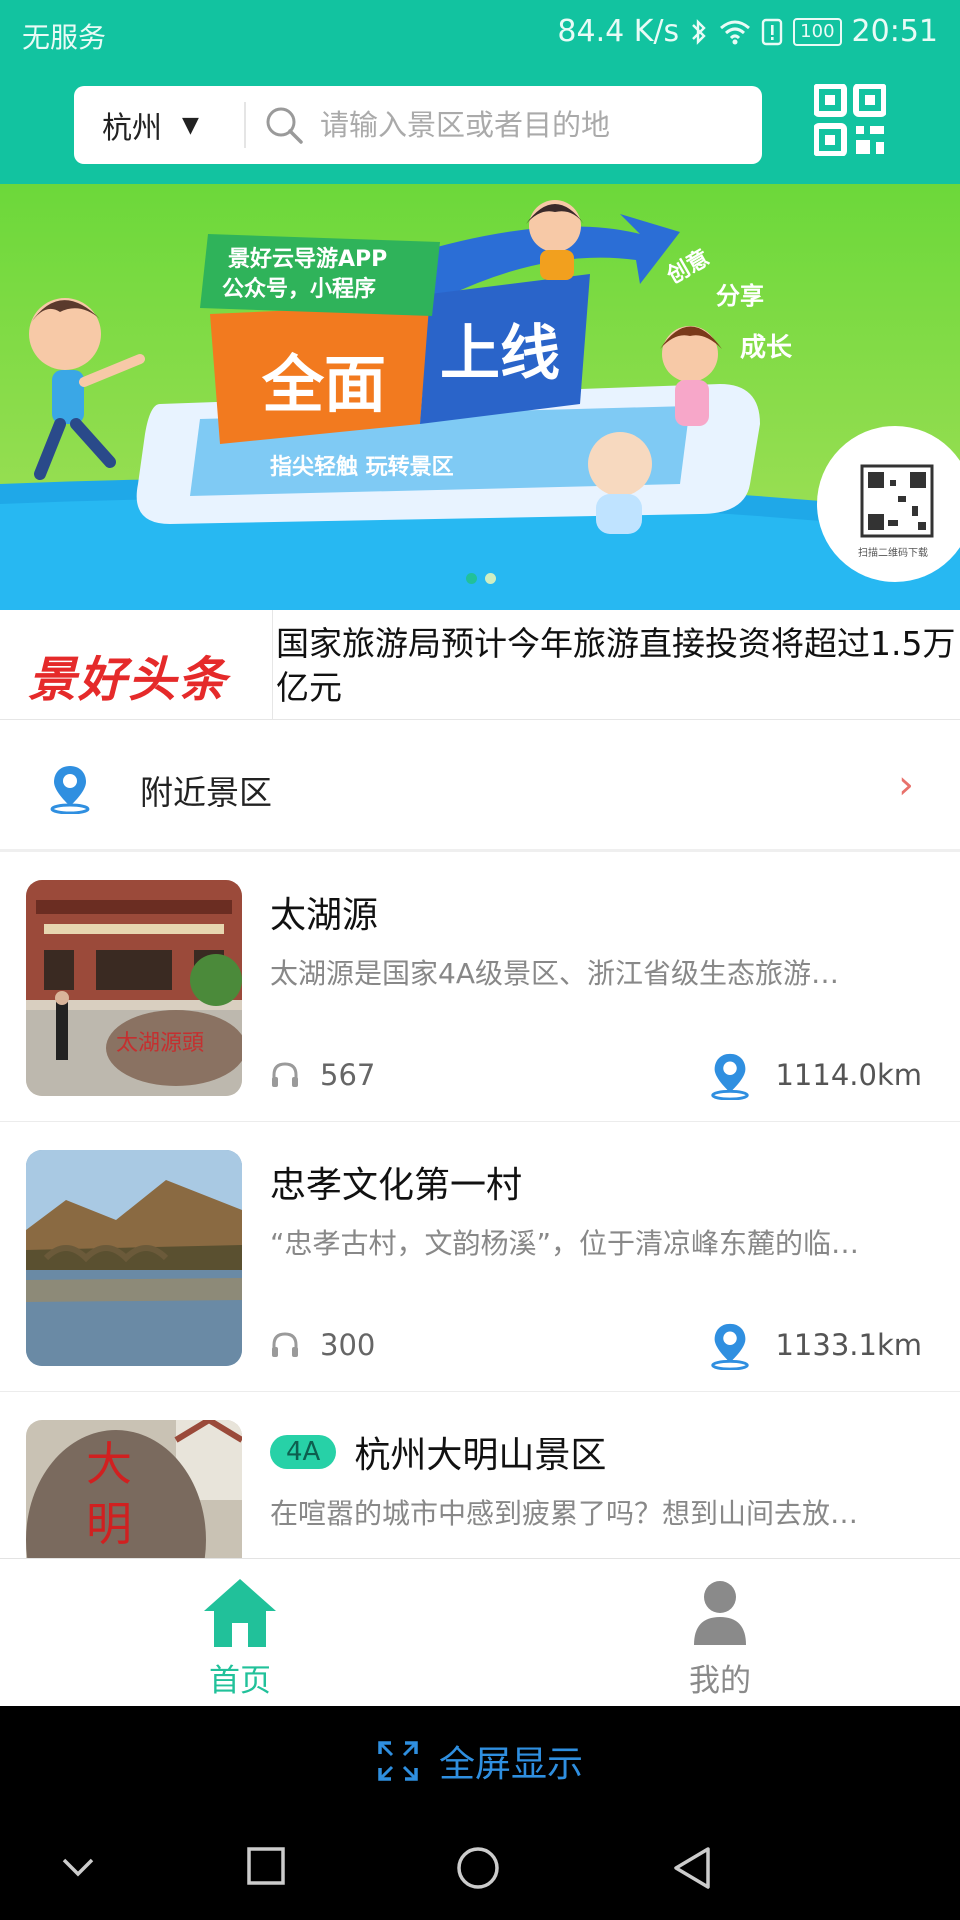  What do you see at coordinates (240, 1681) in the screenshot?
I see `tab-home-label: 首页` at bounding box center [240, 1681].